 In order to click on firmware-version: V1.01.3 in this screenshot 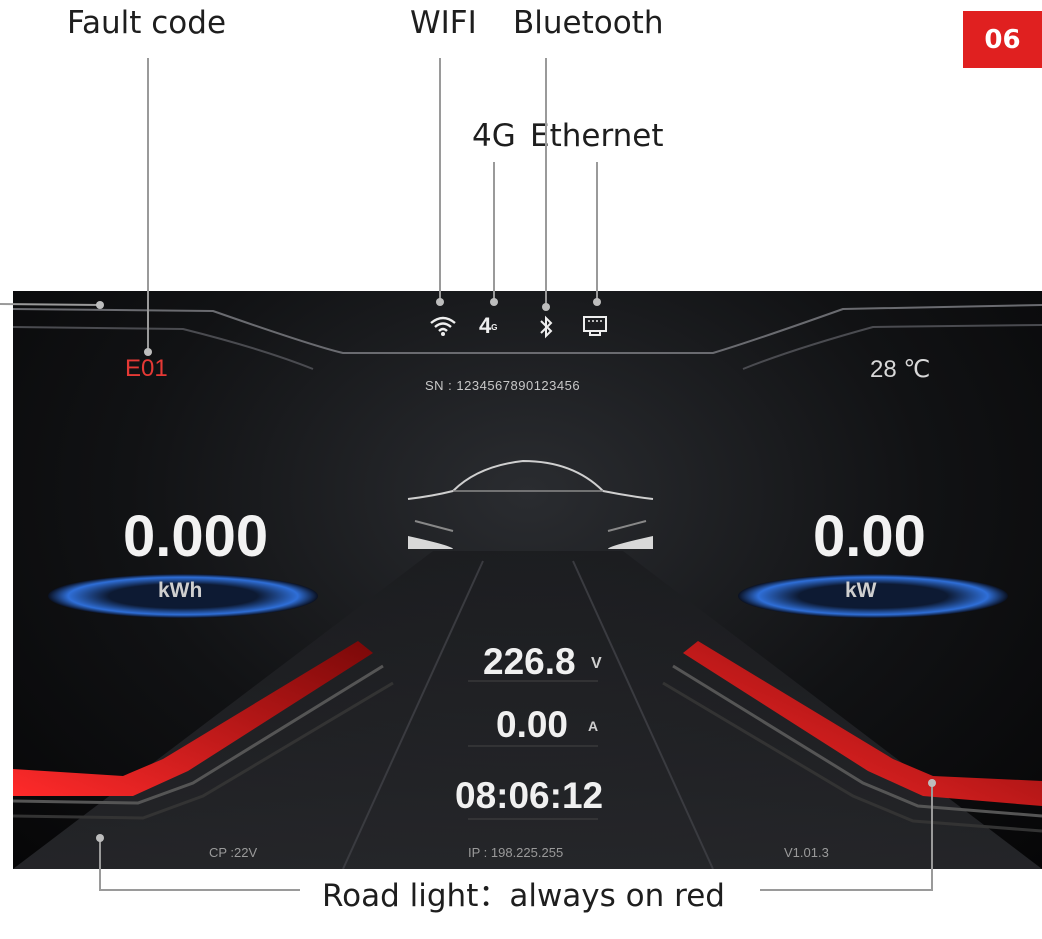, I will do `click(806, 852)`.